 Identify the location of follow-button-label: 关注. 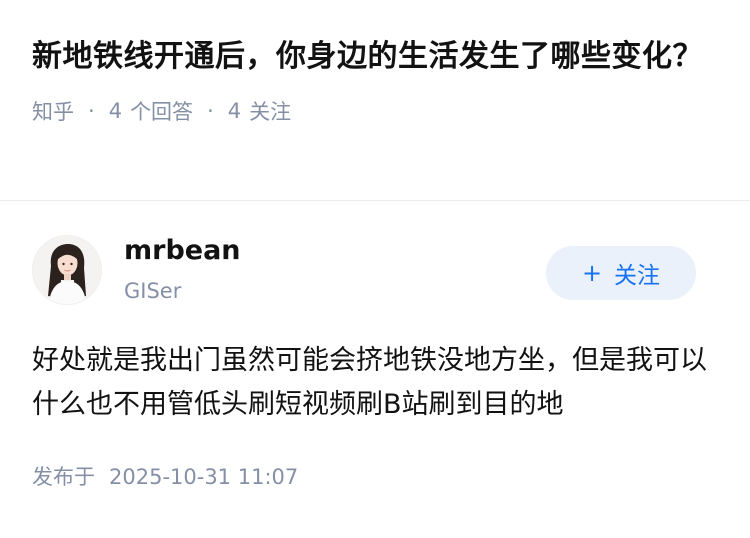
(637, 276).